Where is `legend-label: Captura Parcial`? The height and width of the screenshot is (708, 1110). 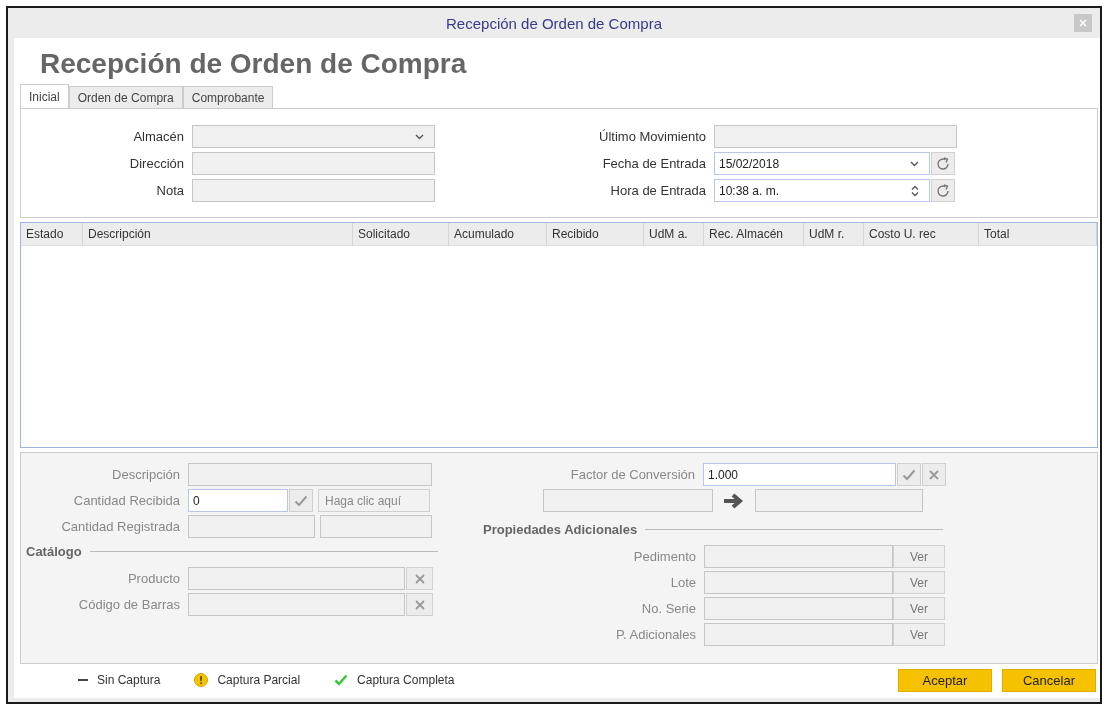 legend-label: Captura Parcial is located at coordinates (259, 680).